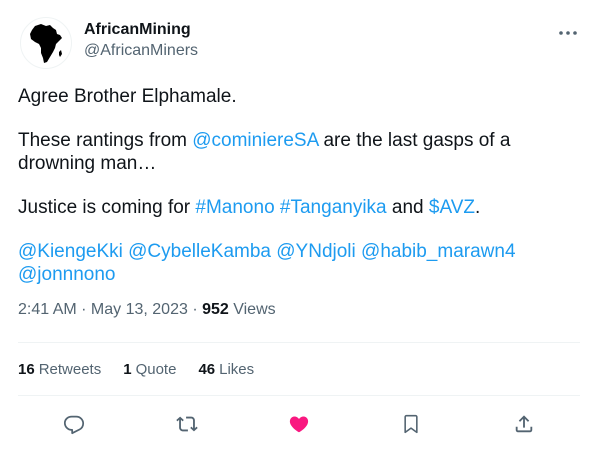 The height and width of the screenshot is (451, 598). I want to click on tweet-meta: 2:41 AM · May 13, 2023 · 952 Views, so click(147, 310).